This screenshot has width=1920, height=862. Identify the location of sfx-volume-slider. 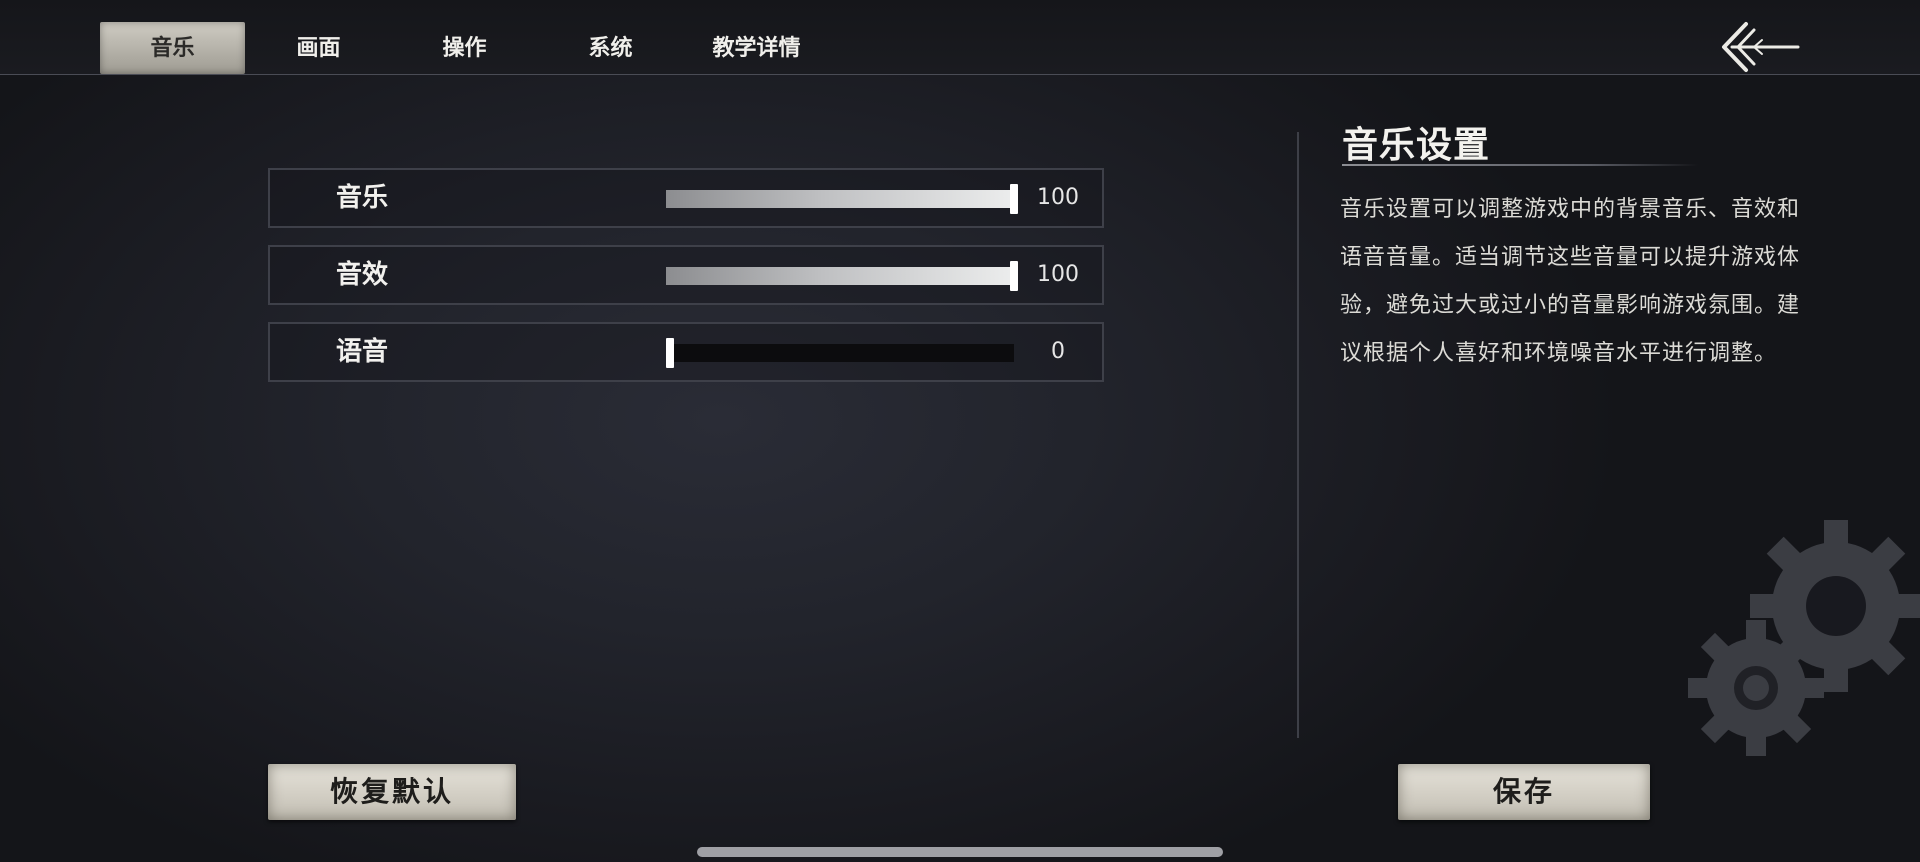
(842, 276).